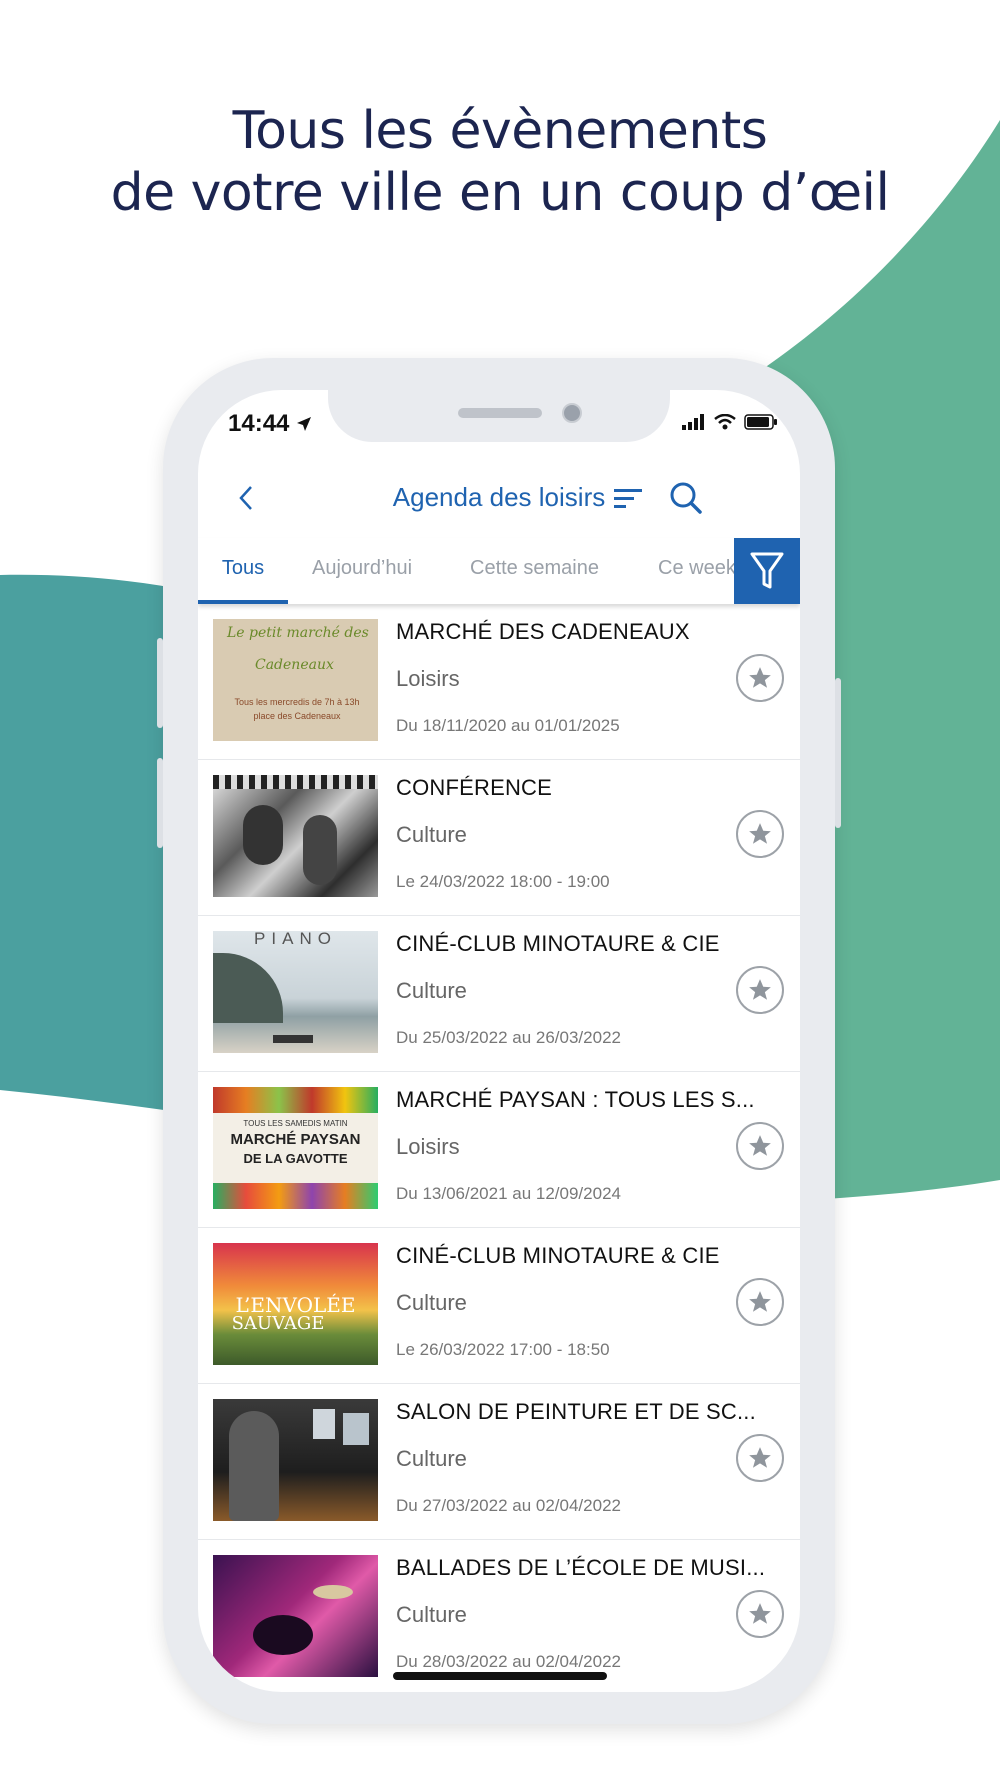 This screenshot has width=1000, height=1778. What do you see at coordinates (298, 633) in the screenshot?
I see `thumb-text: Le petit marché des` at bounding box center [298, 633].